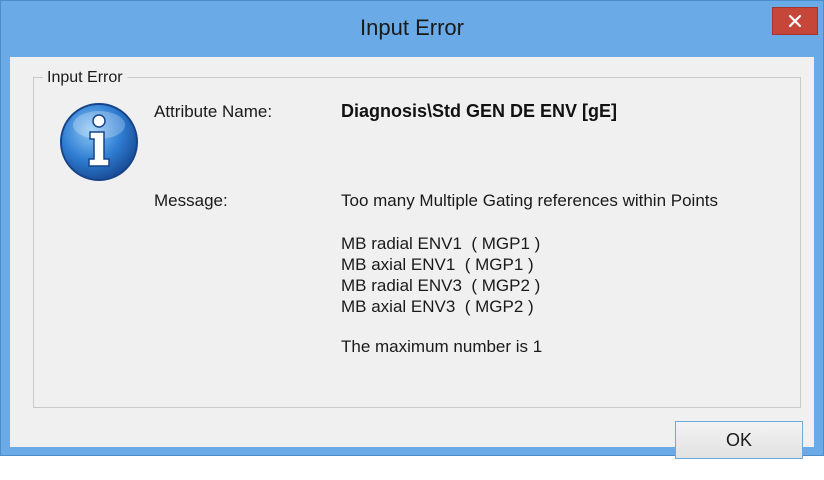 The height and width of the screenshot is (480, 824). Describe the element at coordinates (442, 346) in the screenshot. I see `maximum-number-text: The maximum number is 1` at that location.